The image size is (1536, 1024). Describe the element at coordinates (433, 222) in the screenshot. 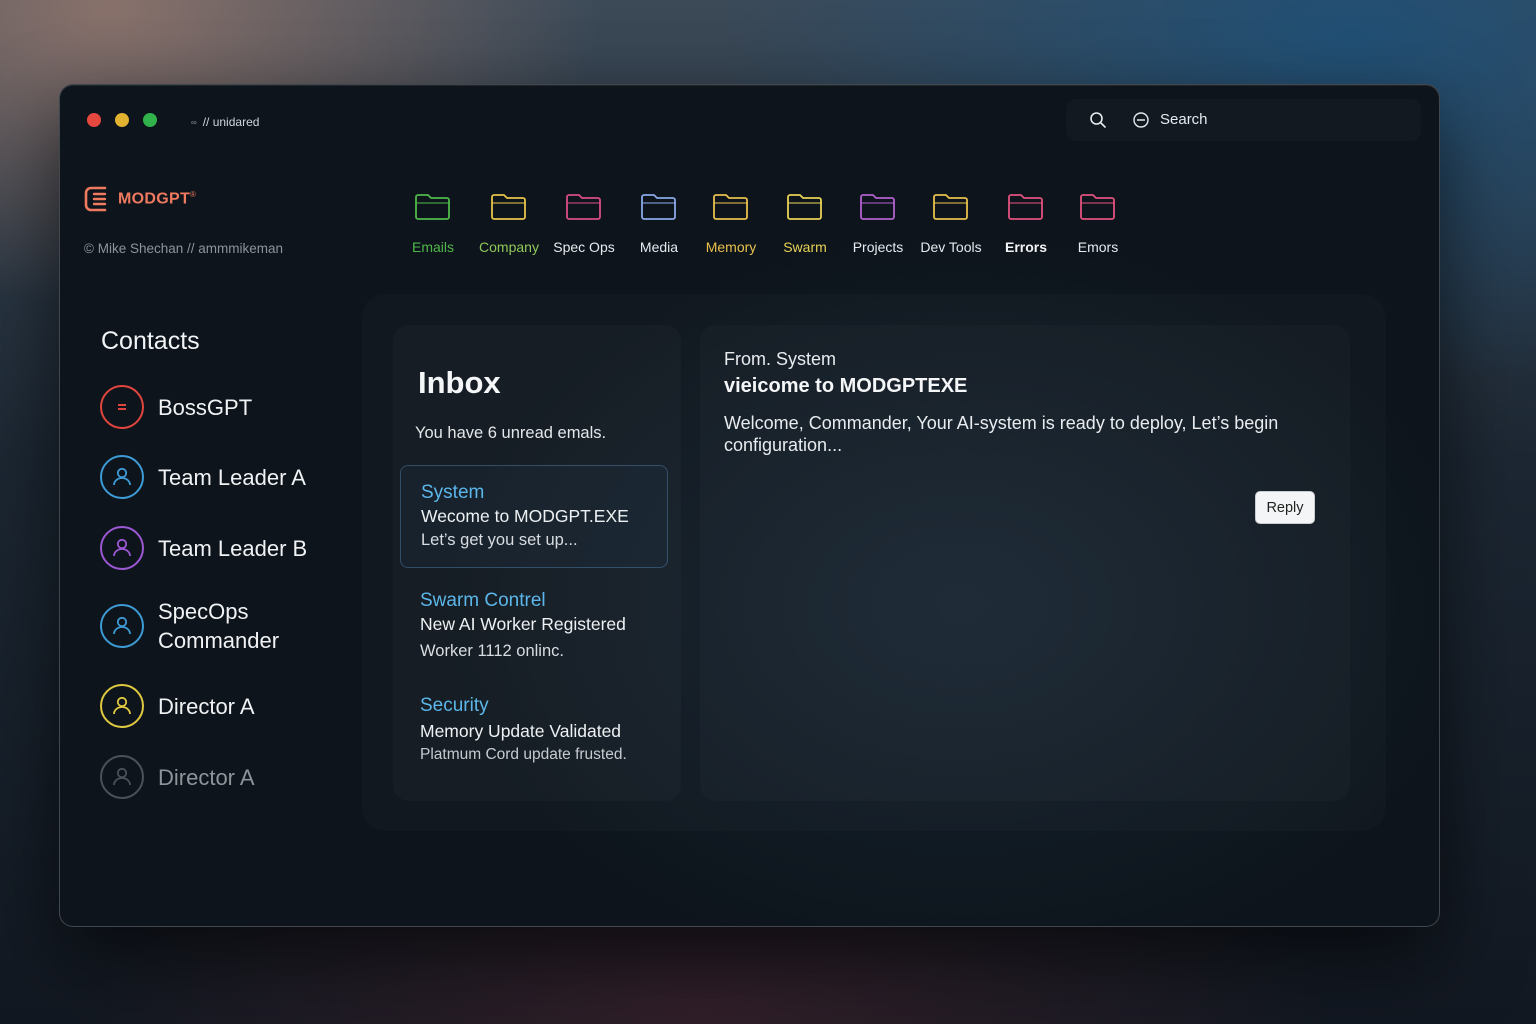

I see `folder-emails: Emails` at that location.